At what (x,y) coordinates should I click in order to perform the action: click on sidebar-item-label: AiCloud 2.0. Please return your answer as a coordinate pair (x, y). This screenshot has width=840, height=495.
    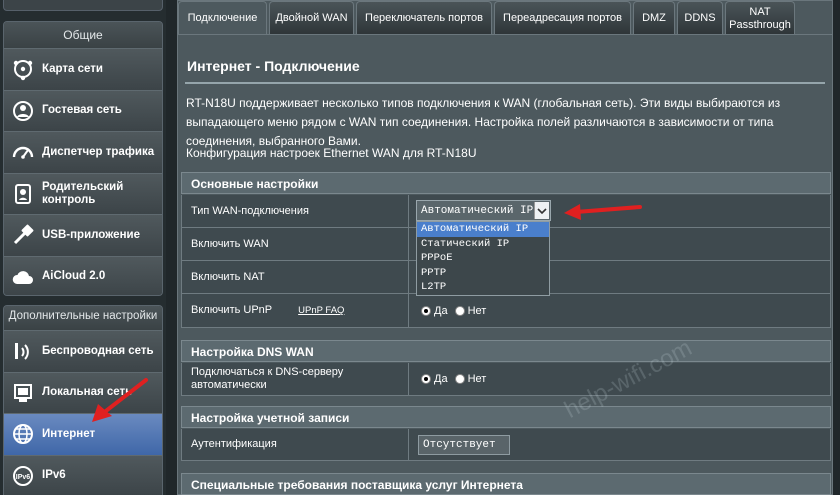
    Looking at the image, I should click on (74, 276).